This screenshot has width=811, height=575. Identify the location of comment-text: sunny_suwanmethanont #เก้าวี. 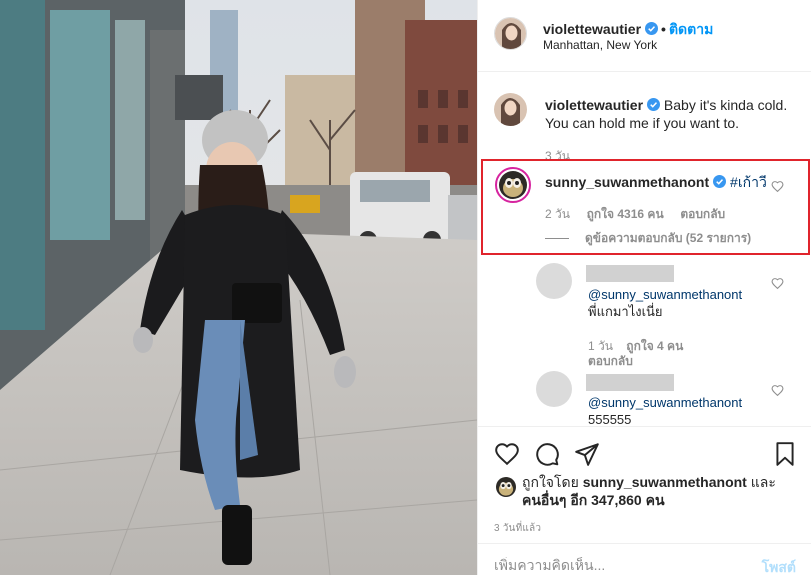
(656, 183).